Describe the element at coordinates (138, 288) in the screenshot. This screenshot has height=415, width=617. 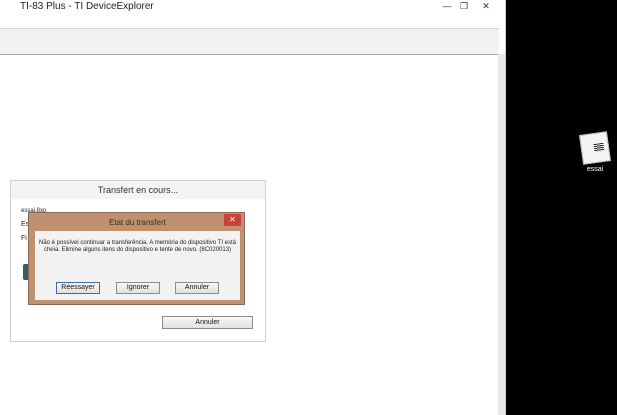
I see `ignore-button: Ignorer` at that location.